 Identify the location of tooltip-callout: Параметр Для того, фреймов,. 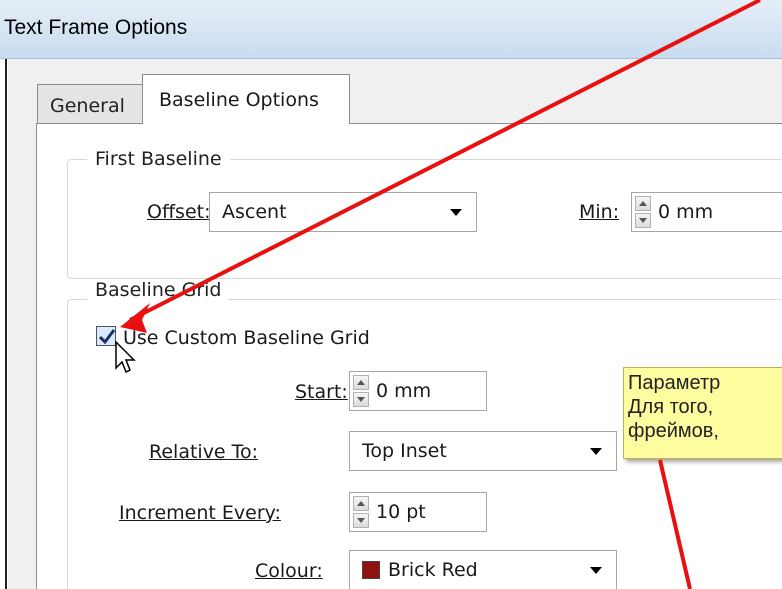
(702, 413).